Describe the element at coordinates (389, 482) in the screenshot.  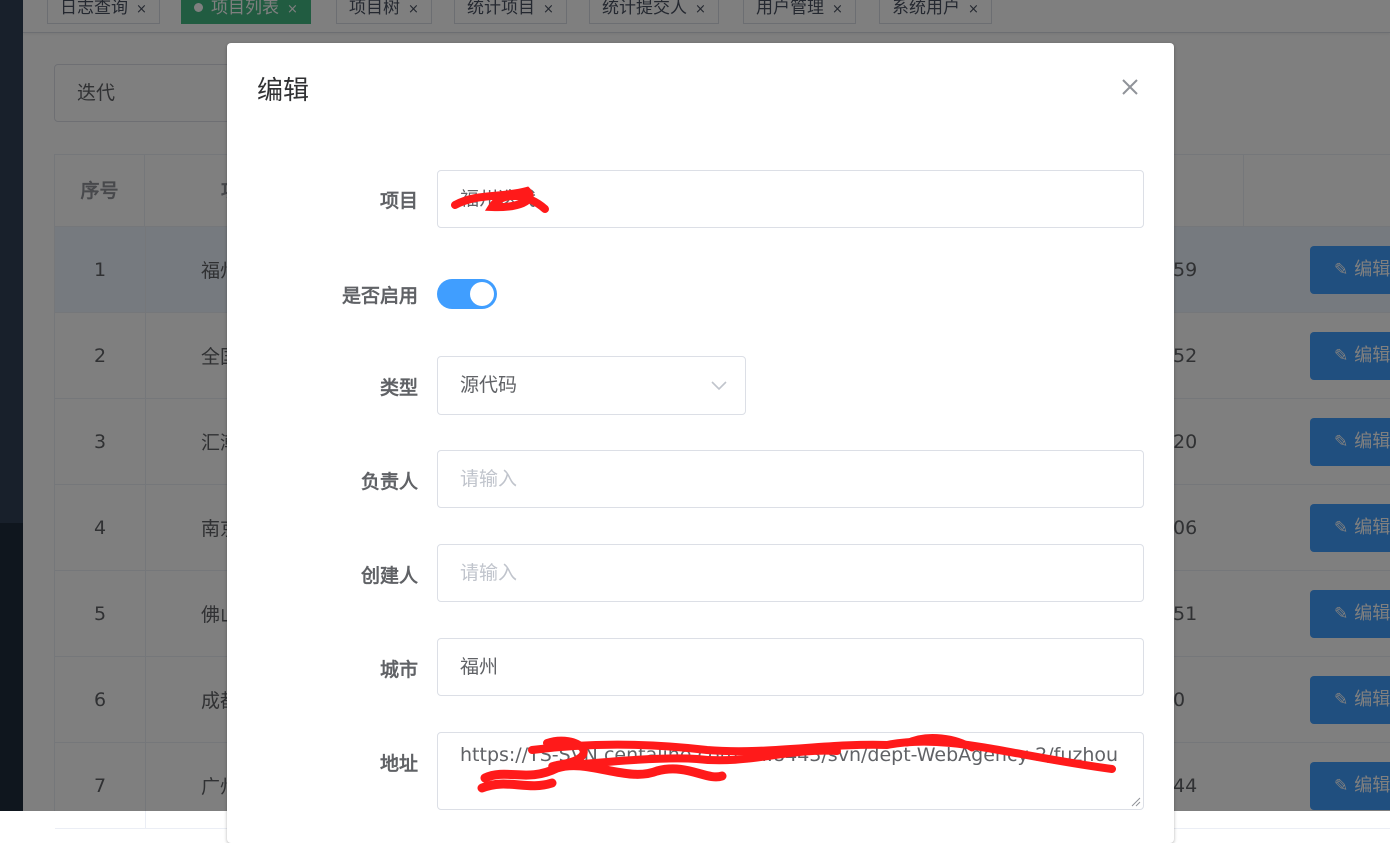
I see `owner-label: 负责人` at that location.